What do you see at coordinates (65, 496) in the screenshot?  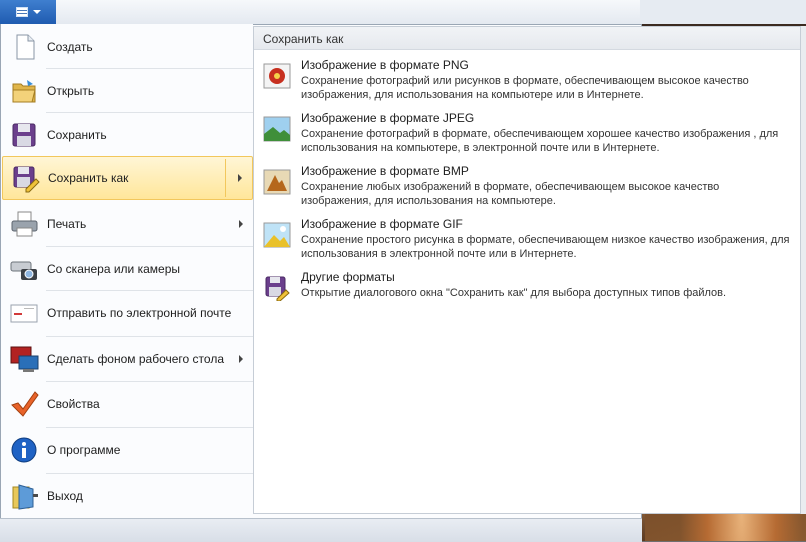 I see `menu-item-label: Выход` at bounding box center [65, 496].